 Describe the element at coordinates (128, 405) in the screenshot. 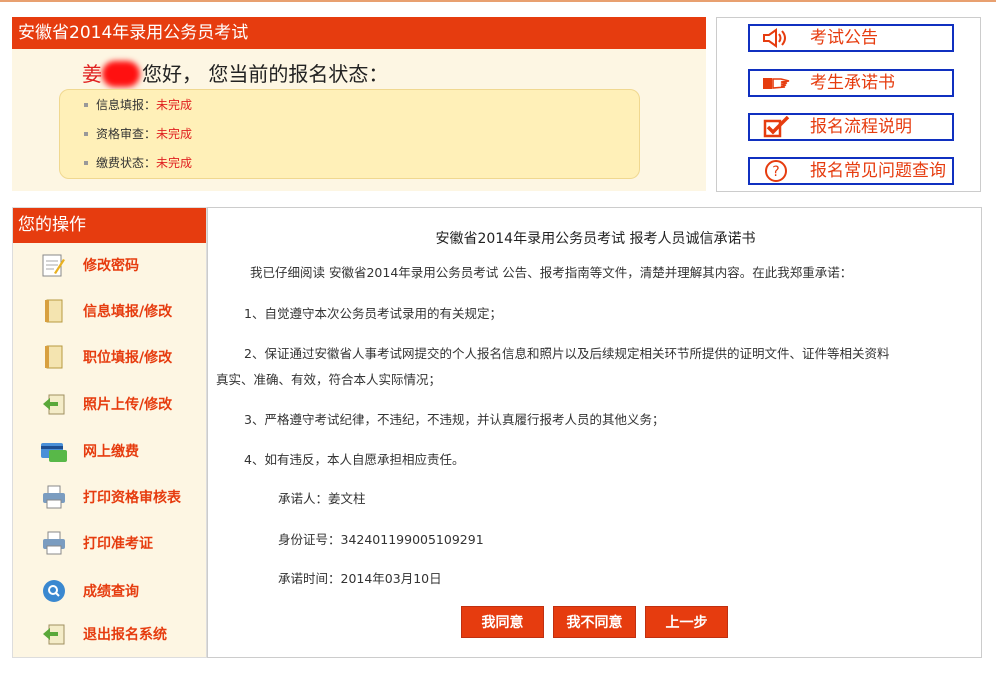

I see `menu-item-label: 照片上传/修改` at that location.